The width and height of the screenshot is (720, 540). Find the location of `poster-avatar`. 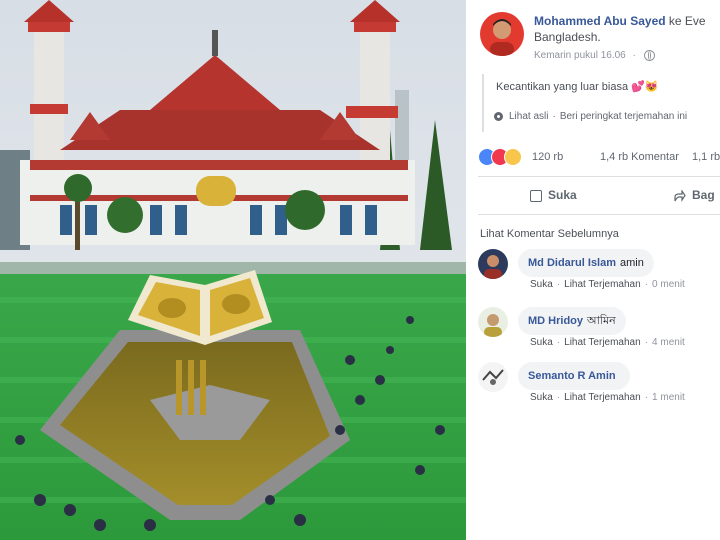

poster-avatar is located at coordinates (502, 34).